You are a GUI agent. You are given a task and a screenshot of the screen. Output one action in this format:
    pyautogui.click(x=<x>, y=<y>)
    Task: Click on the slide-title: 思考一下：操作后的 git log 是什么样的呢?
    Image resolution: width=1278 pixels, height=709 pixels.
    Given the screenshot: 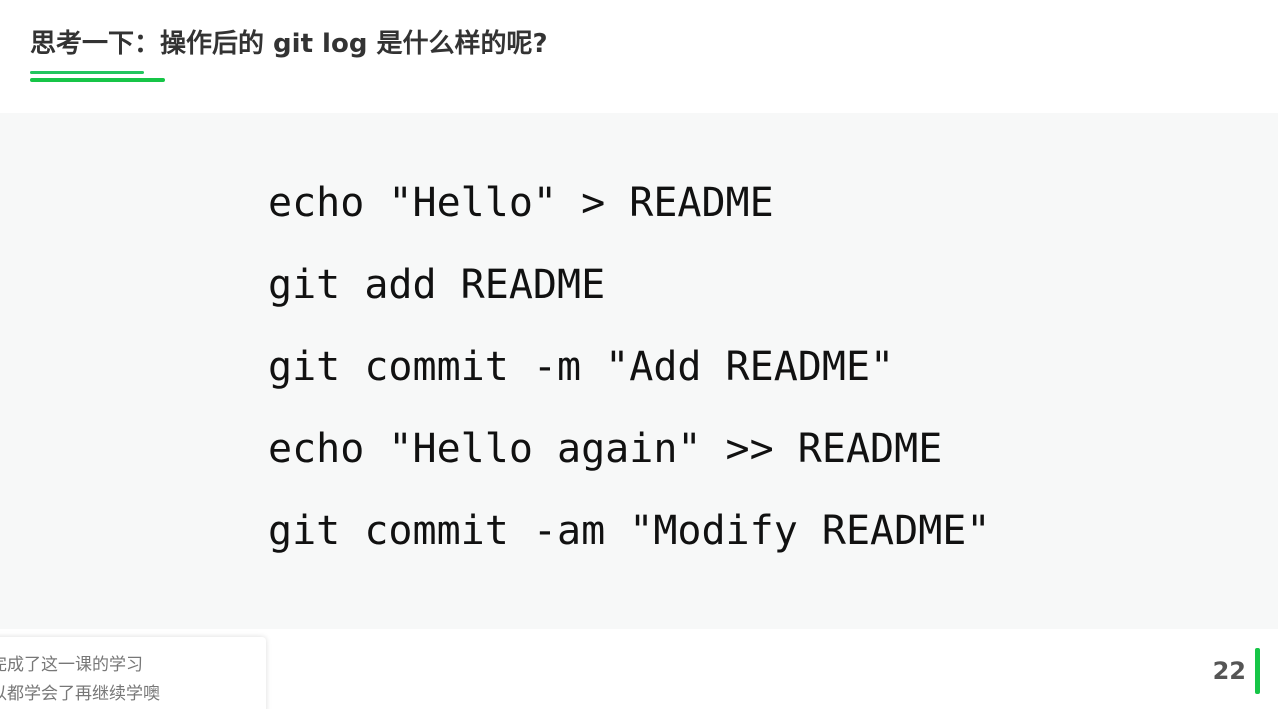 What is the action you would take?
    pyautogui.click(x=289, y=44)
    